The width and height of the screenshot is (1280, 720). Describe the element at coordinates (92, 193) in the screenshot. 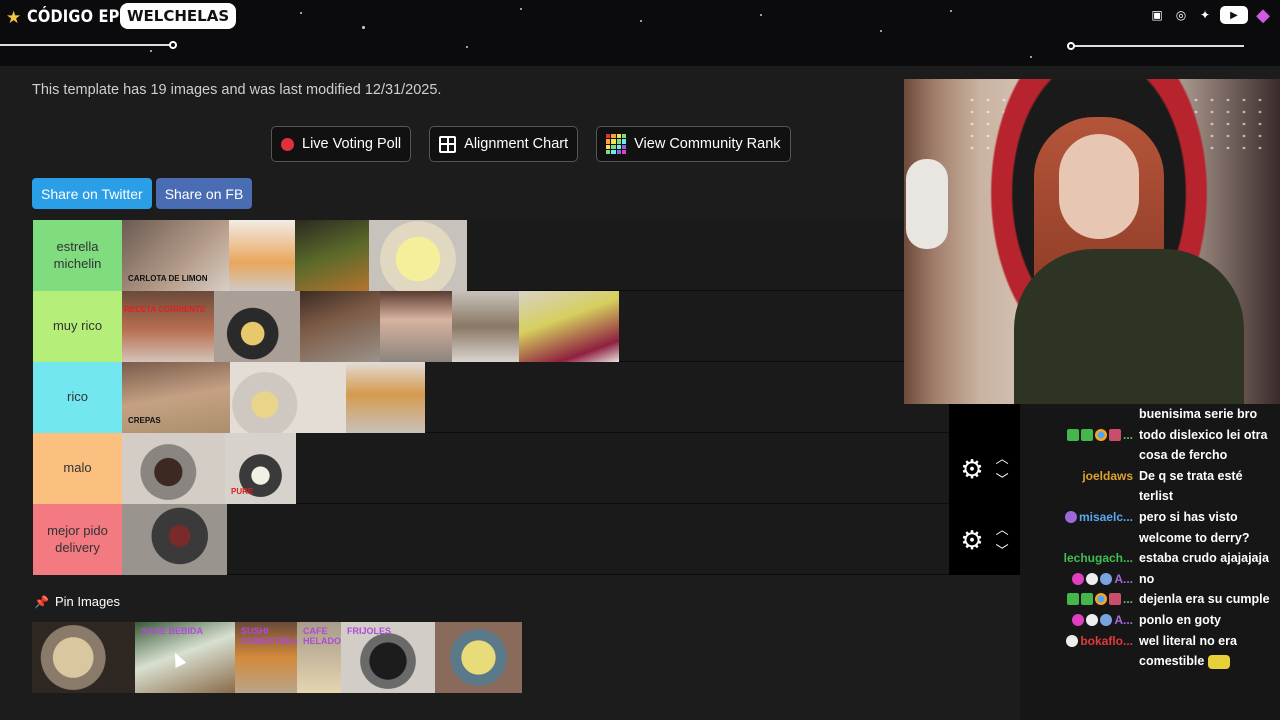

I see `share-twitter-button: Share on Twitter` at that location.